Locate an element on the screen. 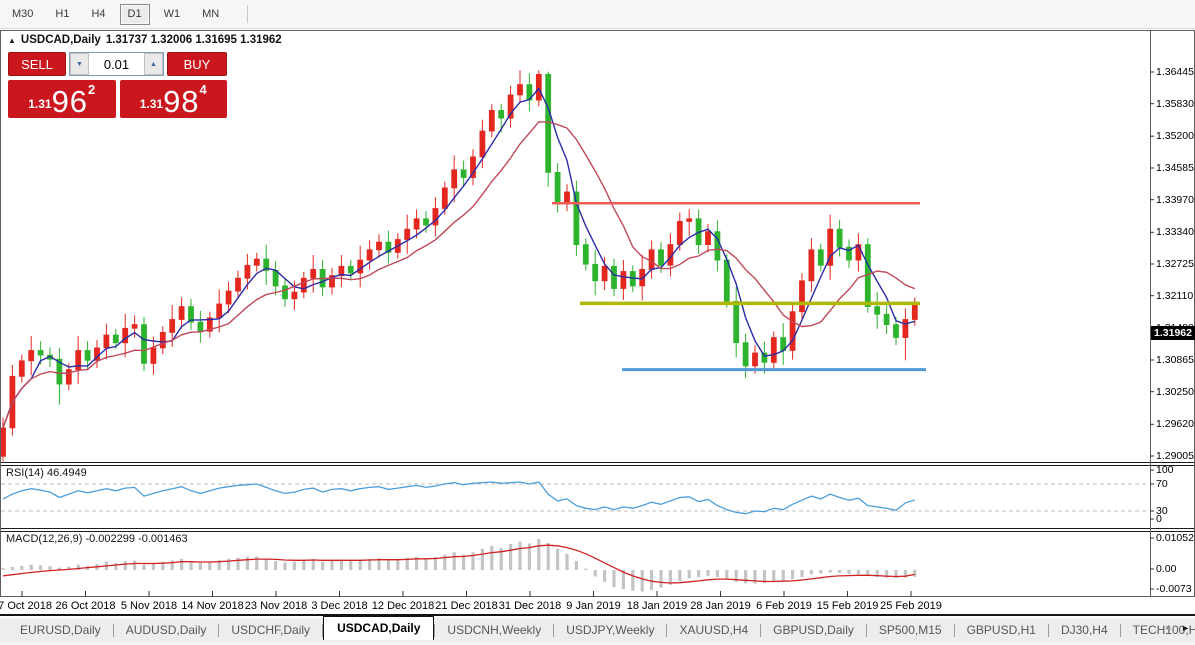 This screenshot has width=1195, height=645. date-axis-label: 6 Feb 2019 is located at coordinates (784, 606).